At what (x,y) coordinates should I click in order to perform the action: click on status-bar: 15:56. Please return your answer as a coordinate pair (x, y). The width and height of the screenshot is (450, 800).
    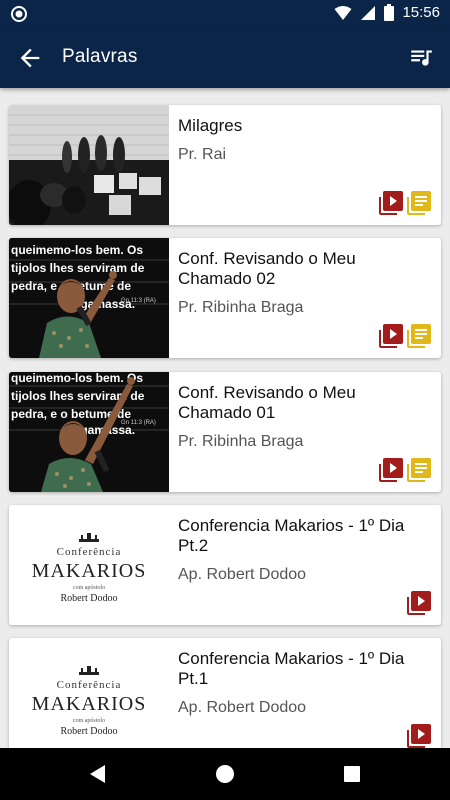
    Looking at the image, I should click on (225, 14).